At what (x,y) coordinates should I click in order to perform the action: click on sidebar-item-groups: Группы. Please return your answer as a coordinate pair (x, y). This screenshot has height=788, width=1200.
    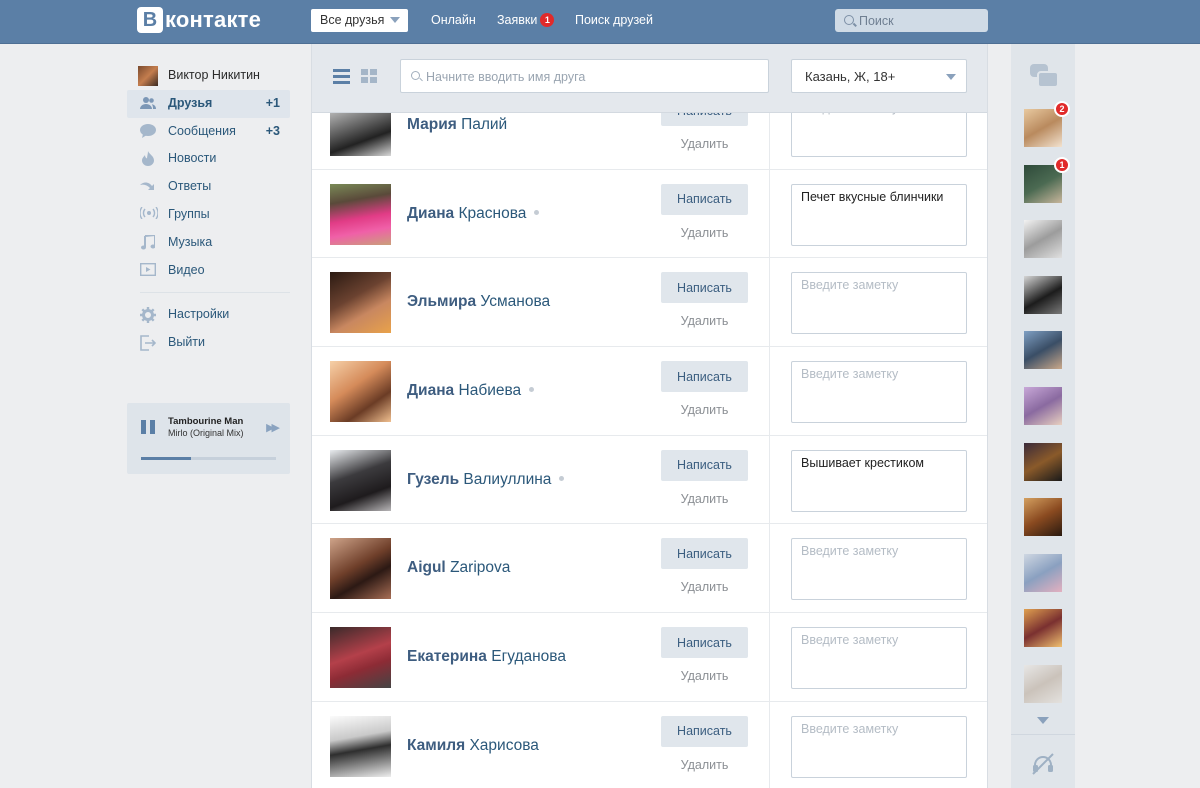
    Looking at the image, I should click on (208, 215).